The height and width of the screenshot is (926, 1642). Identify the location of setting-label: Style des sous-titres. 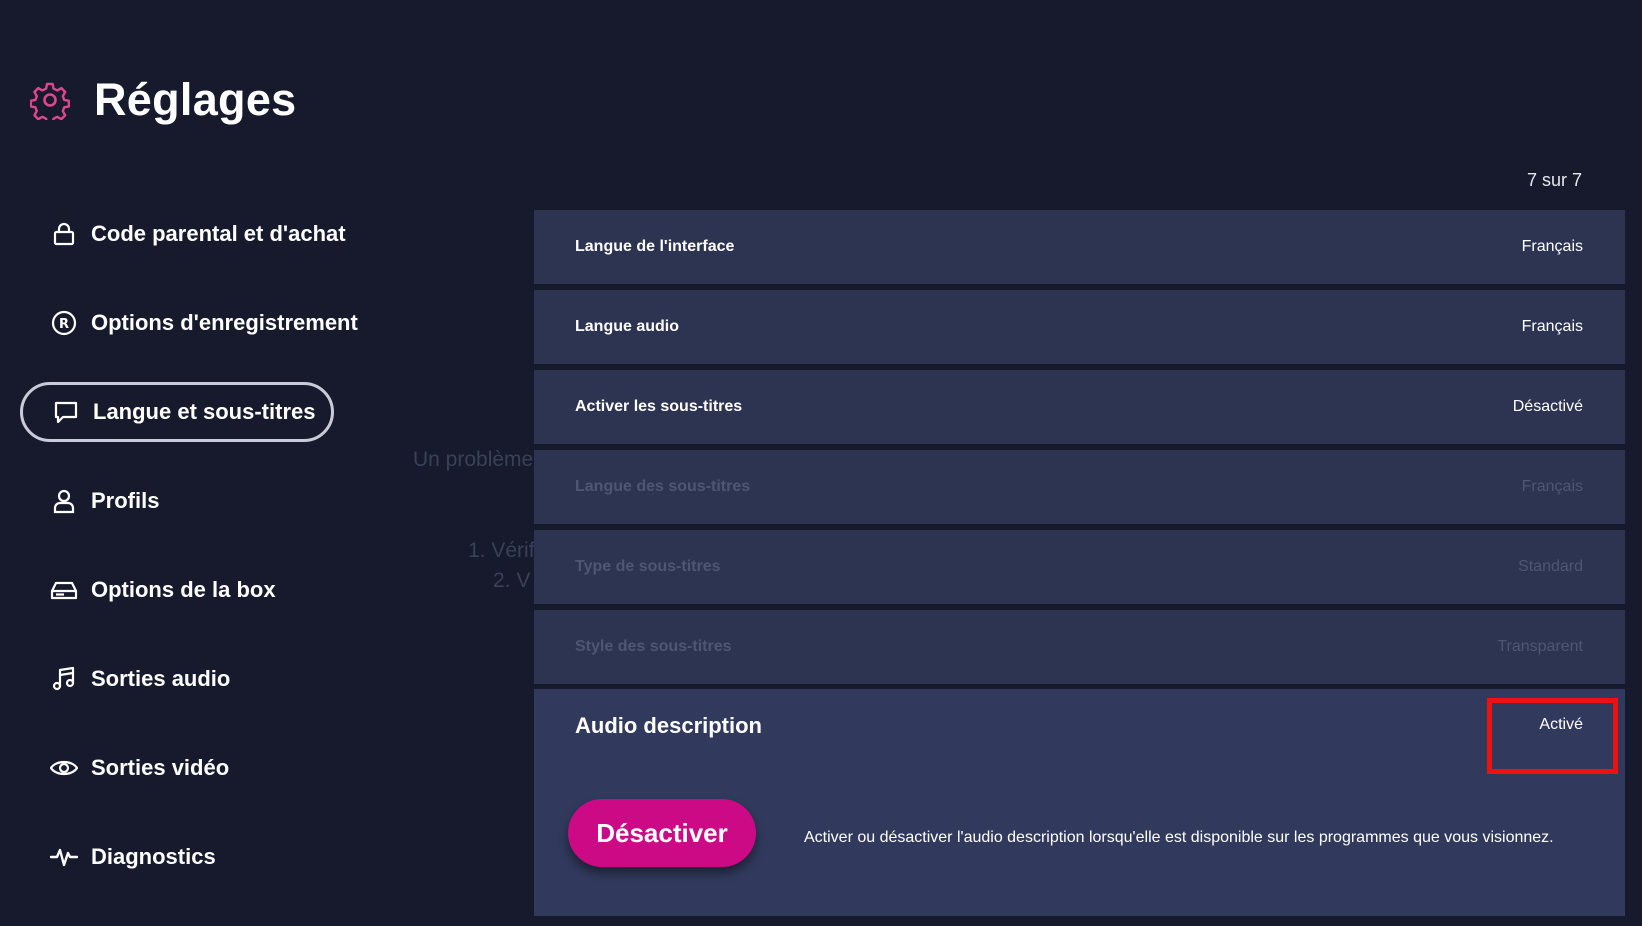
(653, 646).